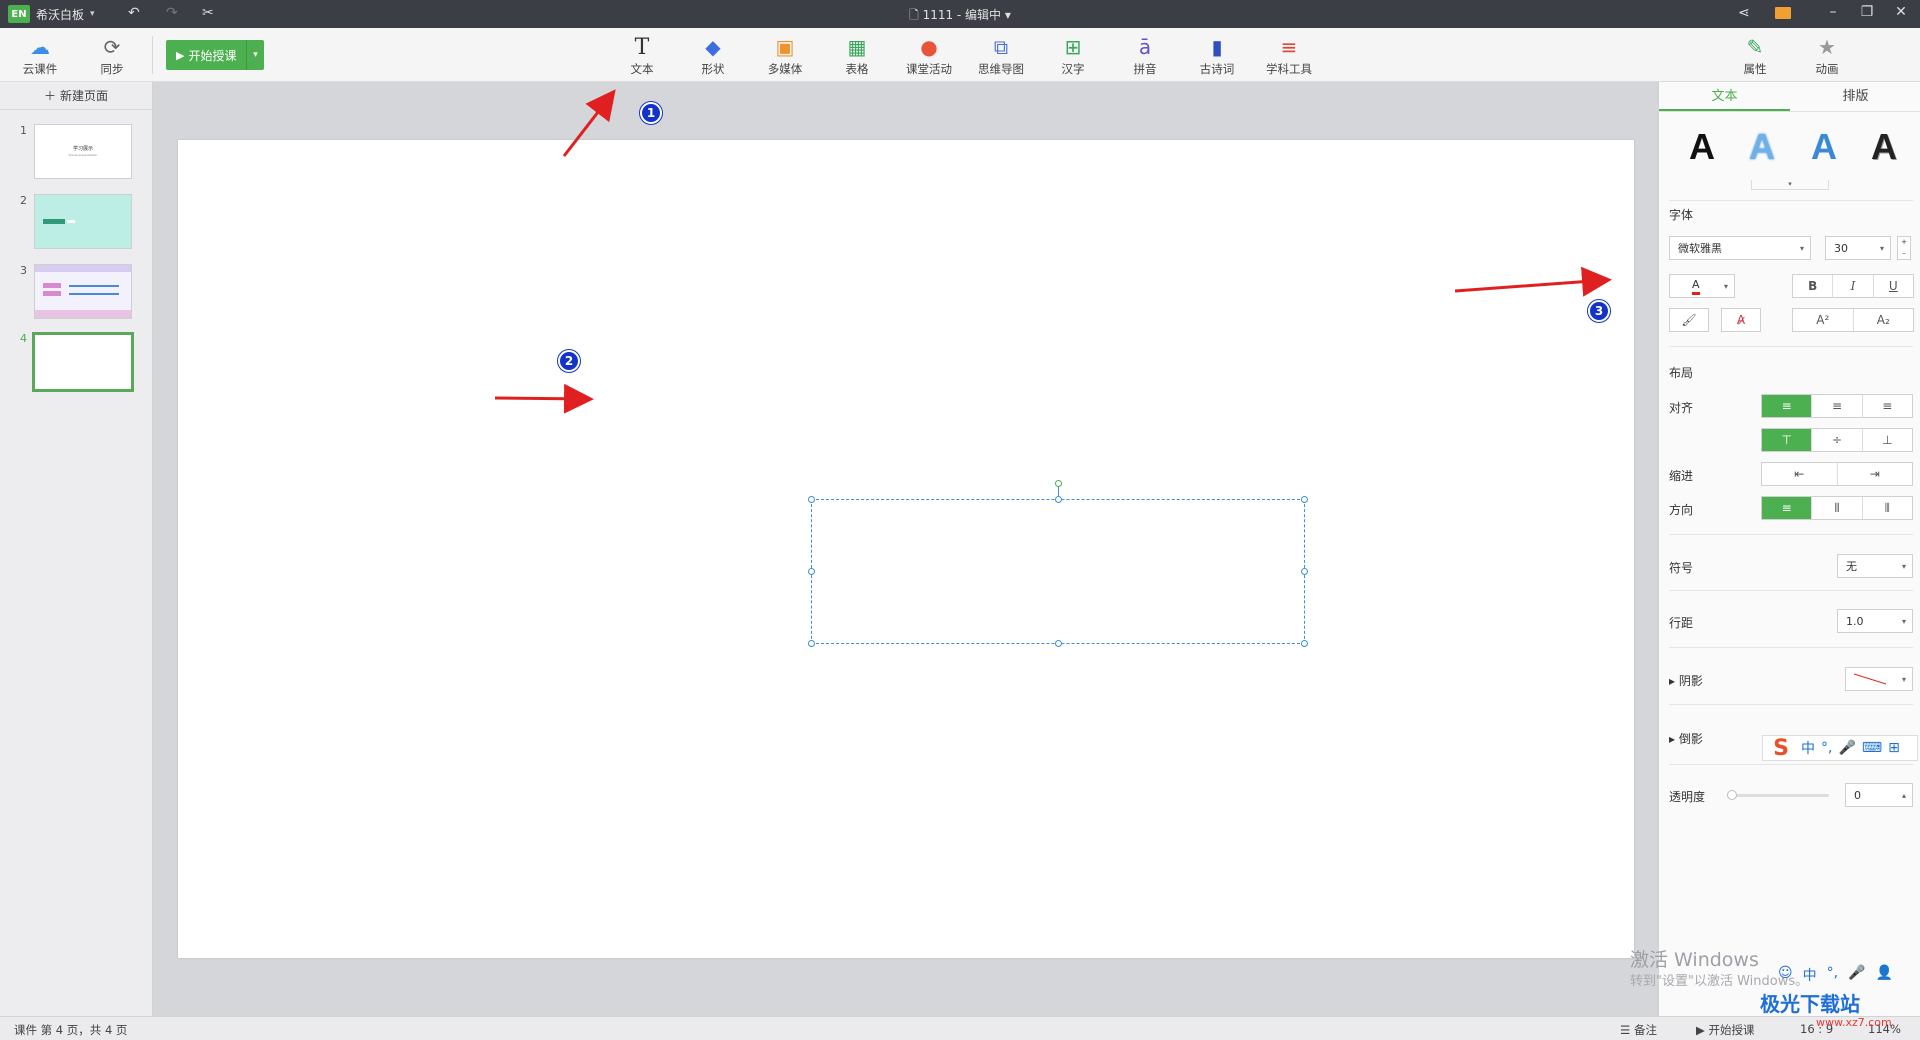  I want to click on page-info: 课件 第 4 页，共 4 页, so click(71, 1030).